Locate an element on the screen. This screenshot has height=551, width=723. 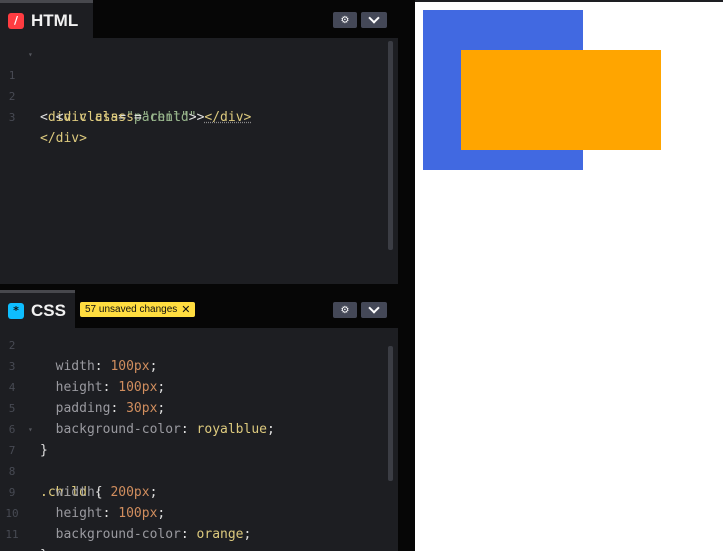
code-line: 11 } is located at coordinates (199, 527).